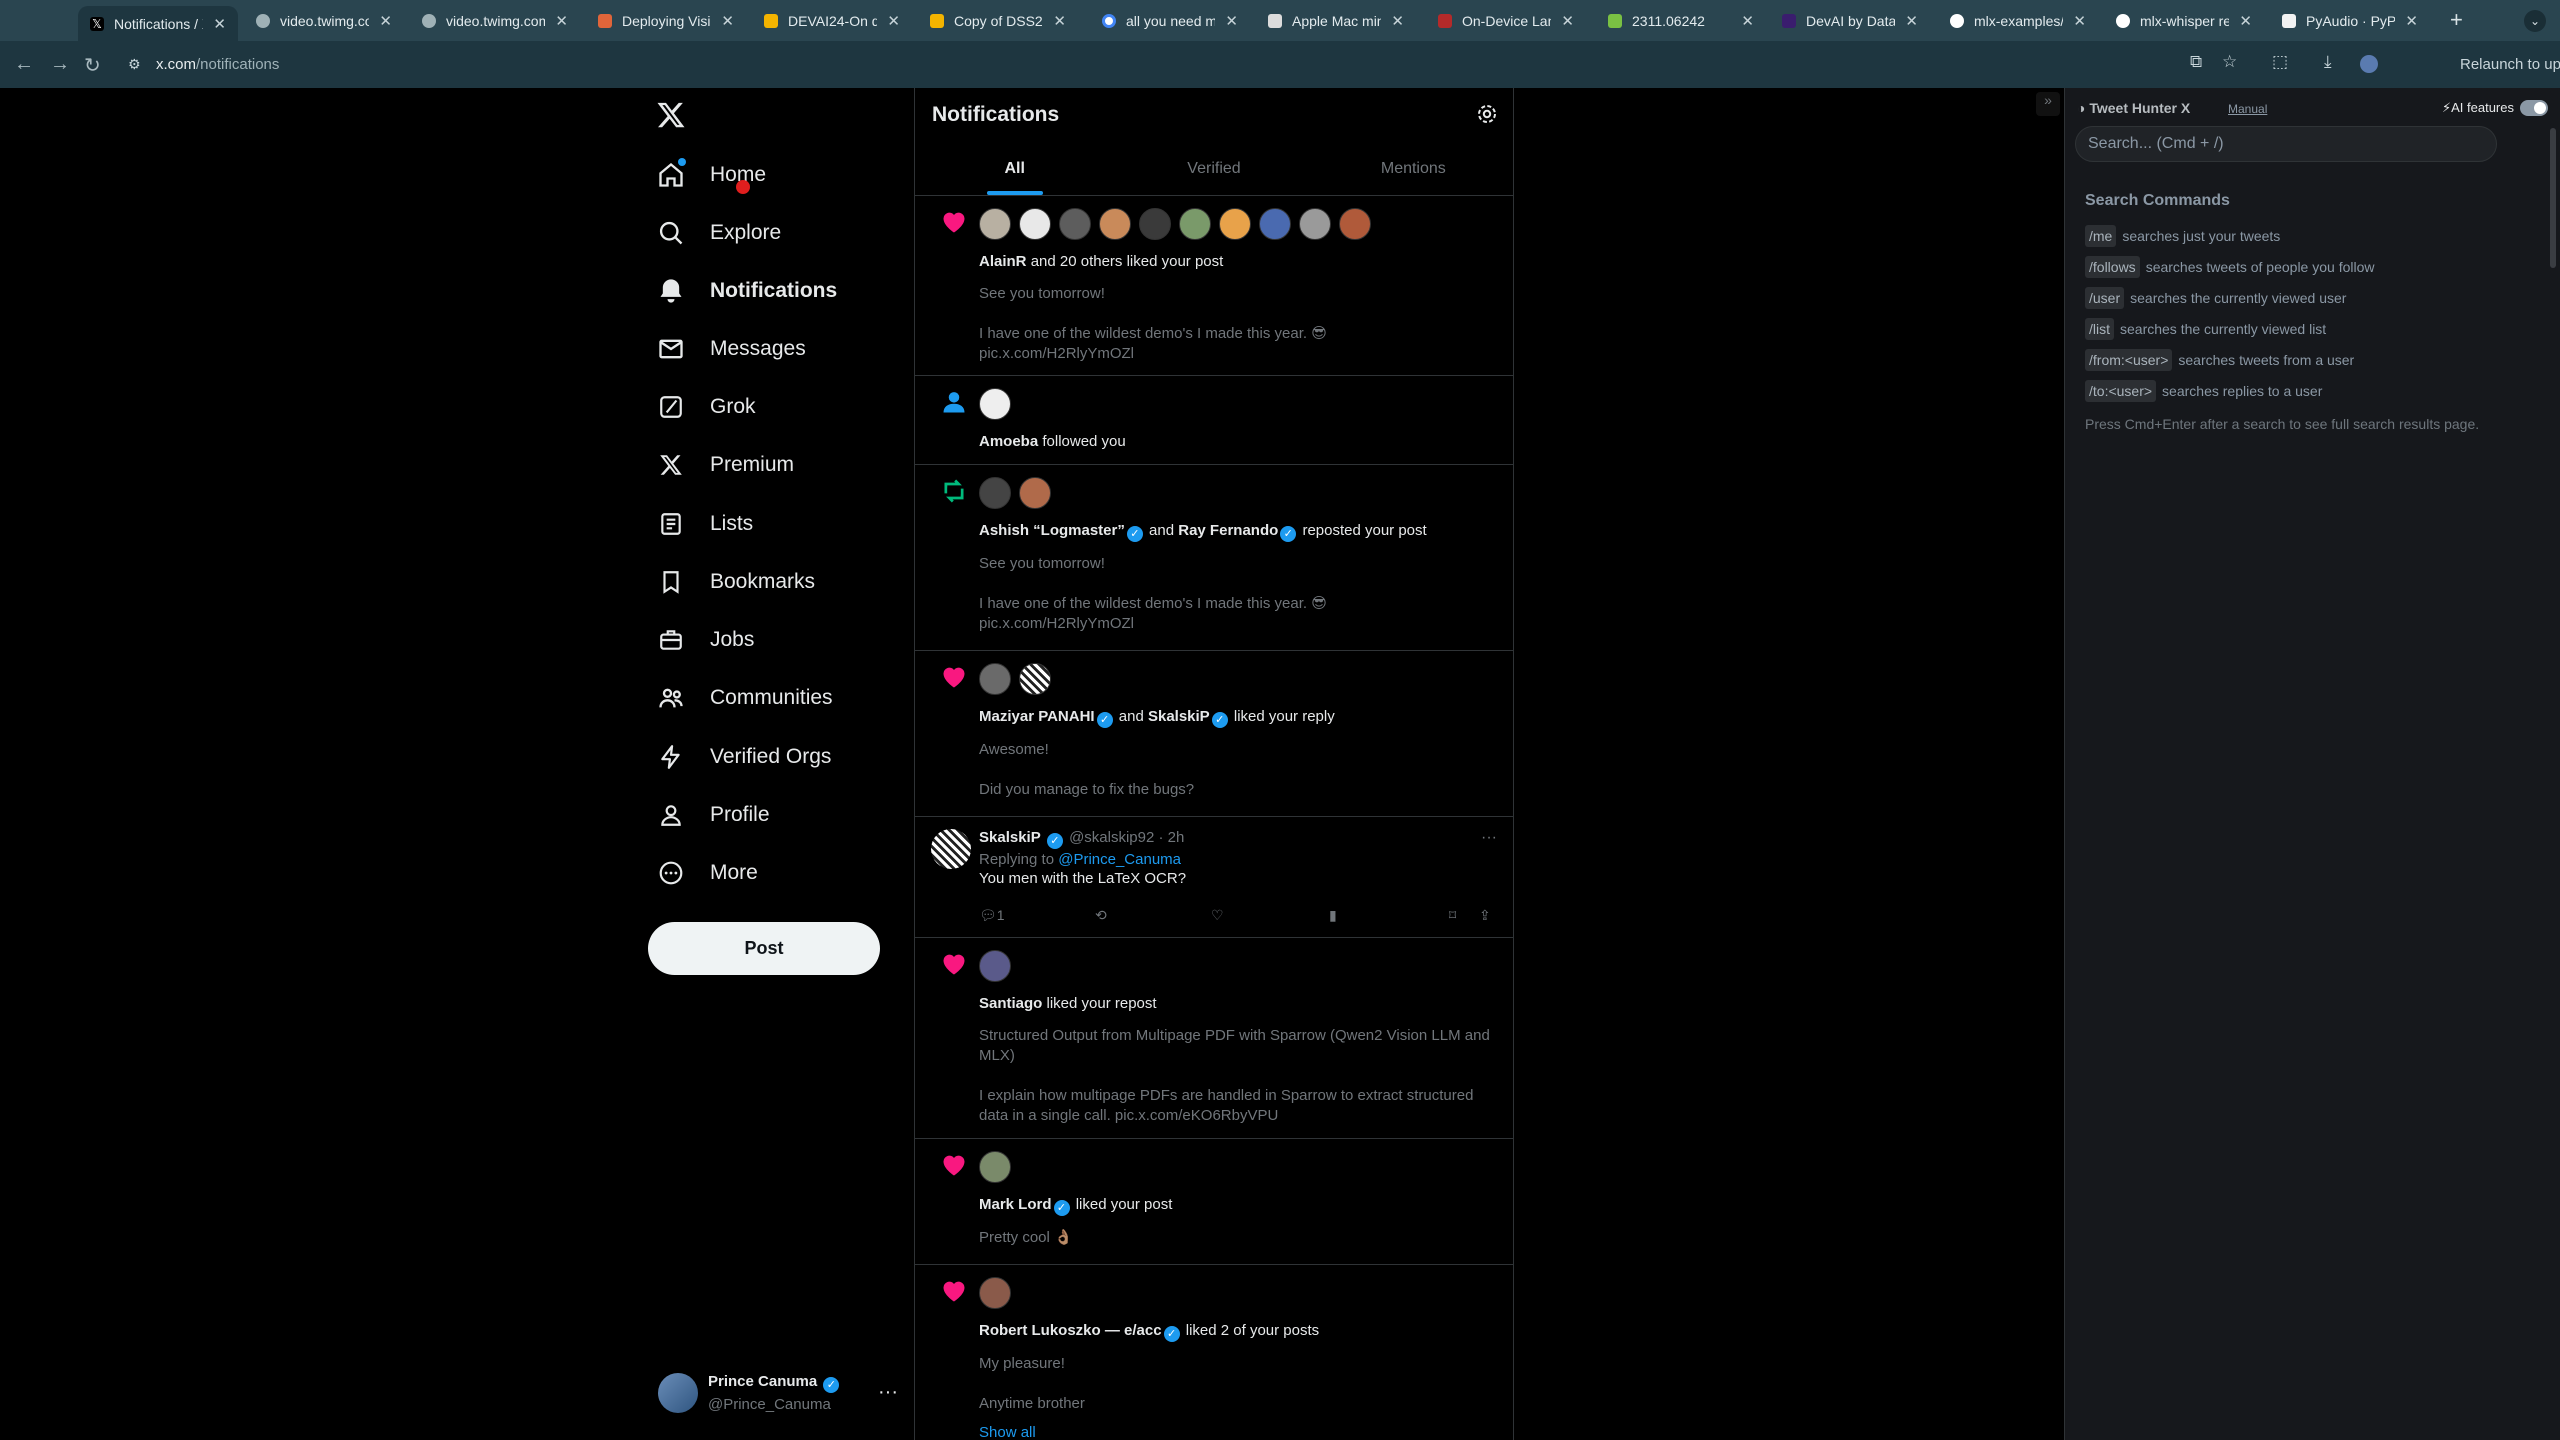 This screenshot has width=2560, height=1440. I want to click on profile-icon, so click(2369, 64).